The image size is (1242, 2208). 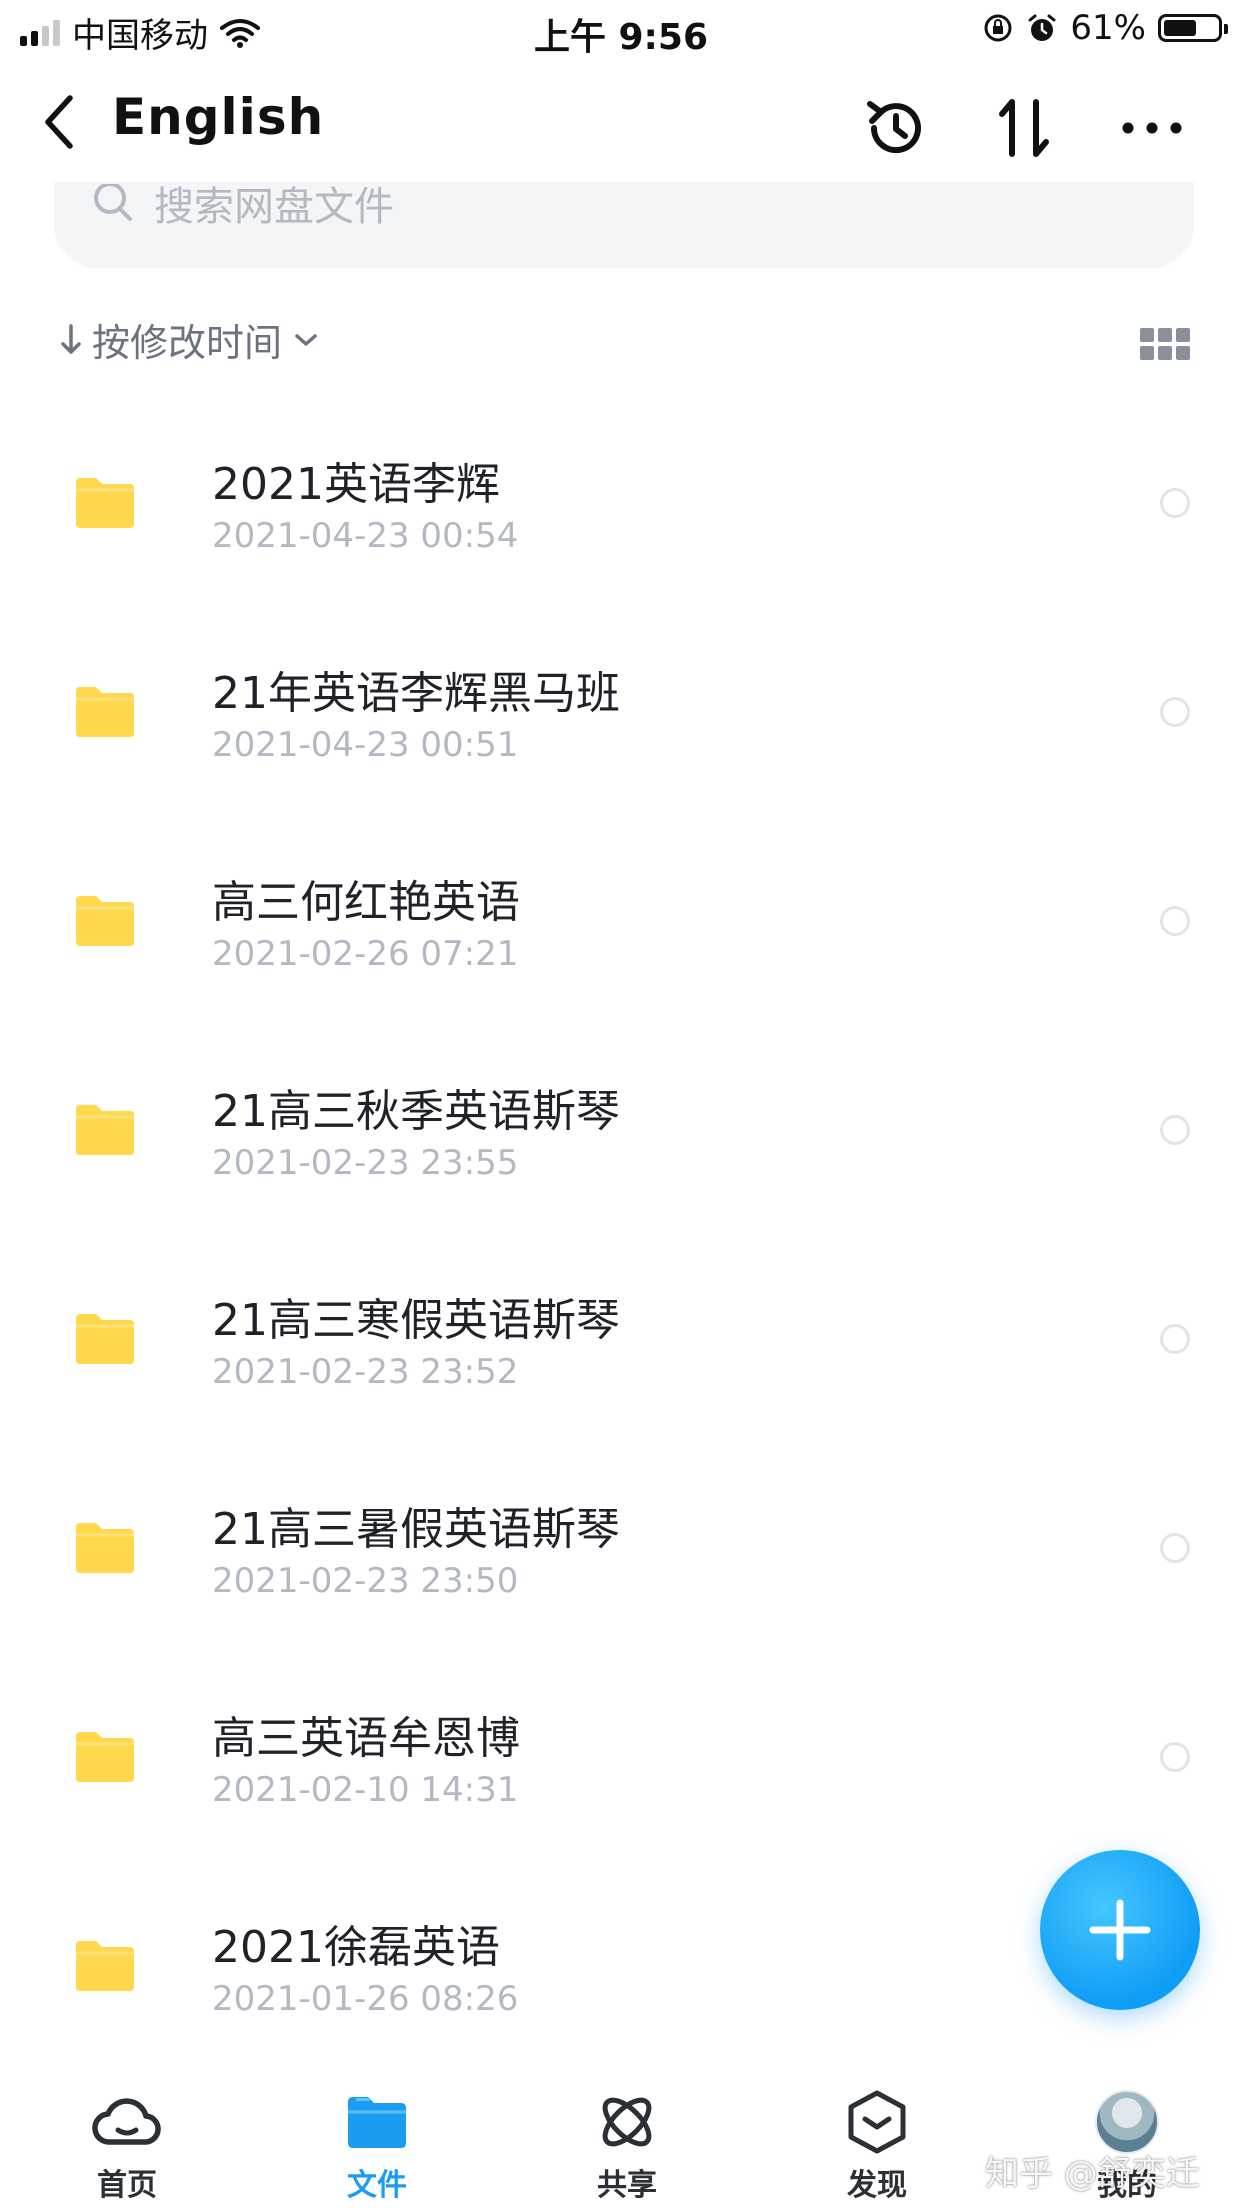 I want to click on more-button, so click(x=1152, y=128).